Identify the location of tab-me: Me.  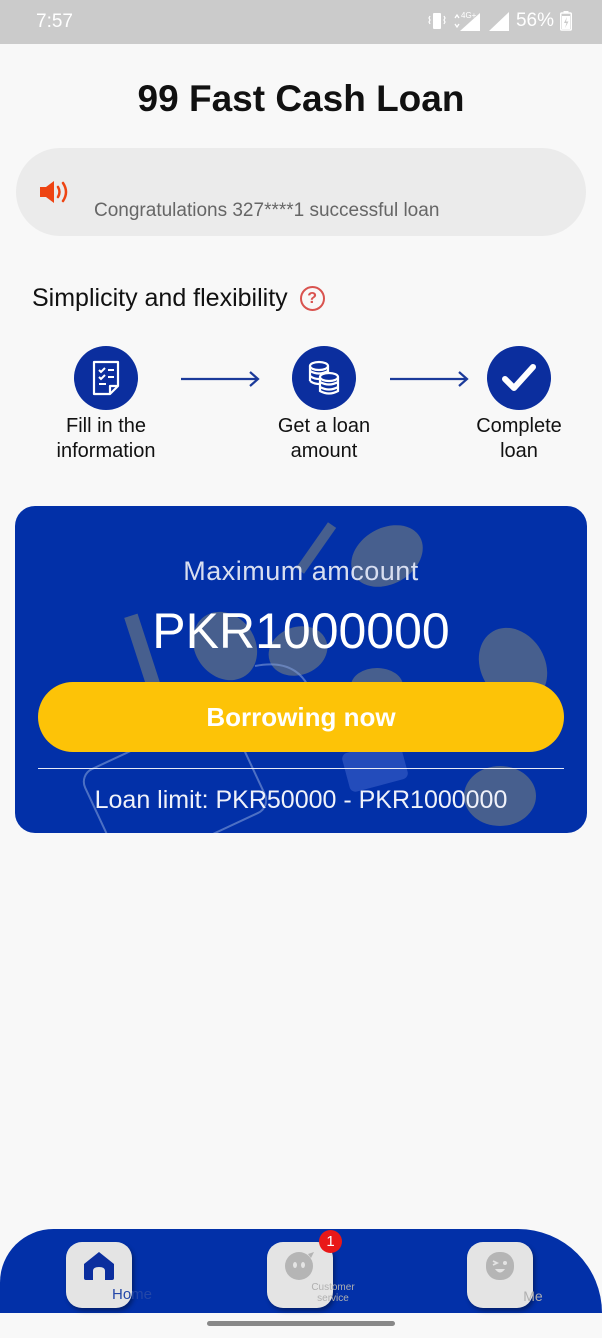
(505, 1275).